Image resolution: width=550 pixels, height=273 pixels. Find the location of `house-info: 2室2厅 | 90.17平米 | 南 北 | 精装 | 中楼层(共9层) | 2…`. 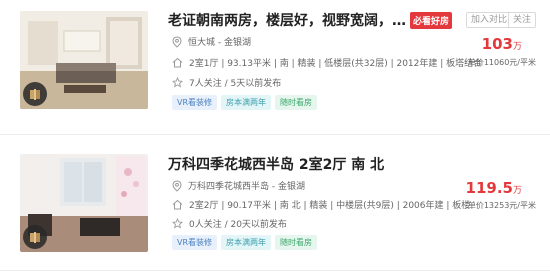

house-info: 2室2厅 | 90.17平米 | 南 北 | 精装 | 中楼层(共9层) | 2… is located at coordinates (330, 206).